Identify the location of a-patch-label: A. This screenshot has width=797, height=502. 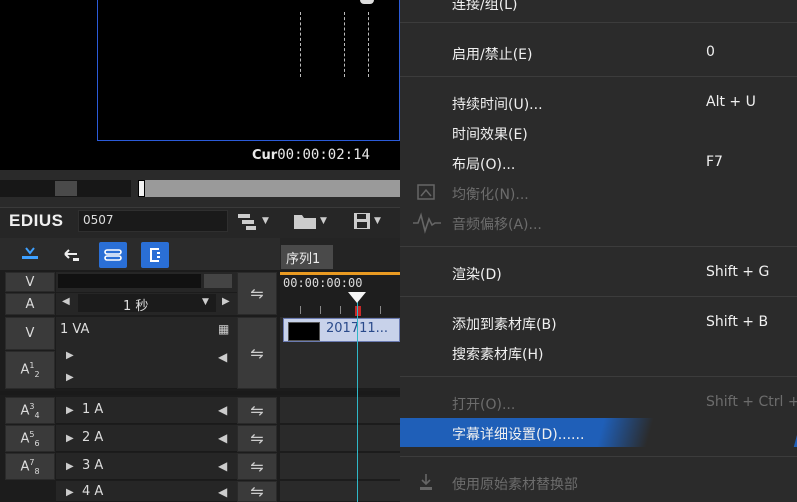
(30, 304).